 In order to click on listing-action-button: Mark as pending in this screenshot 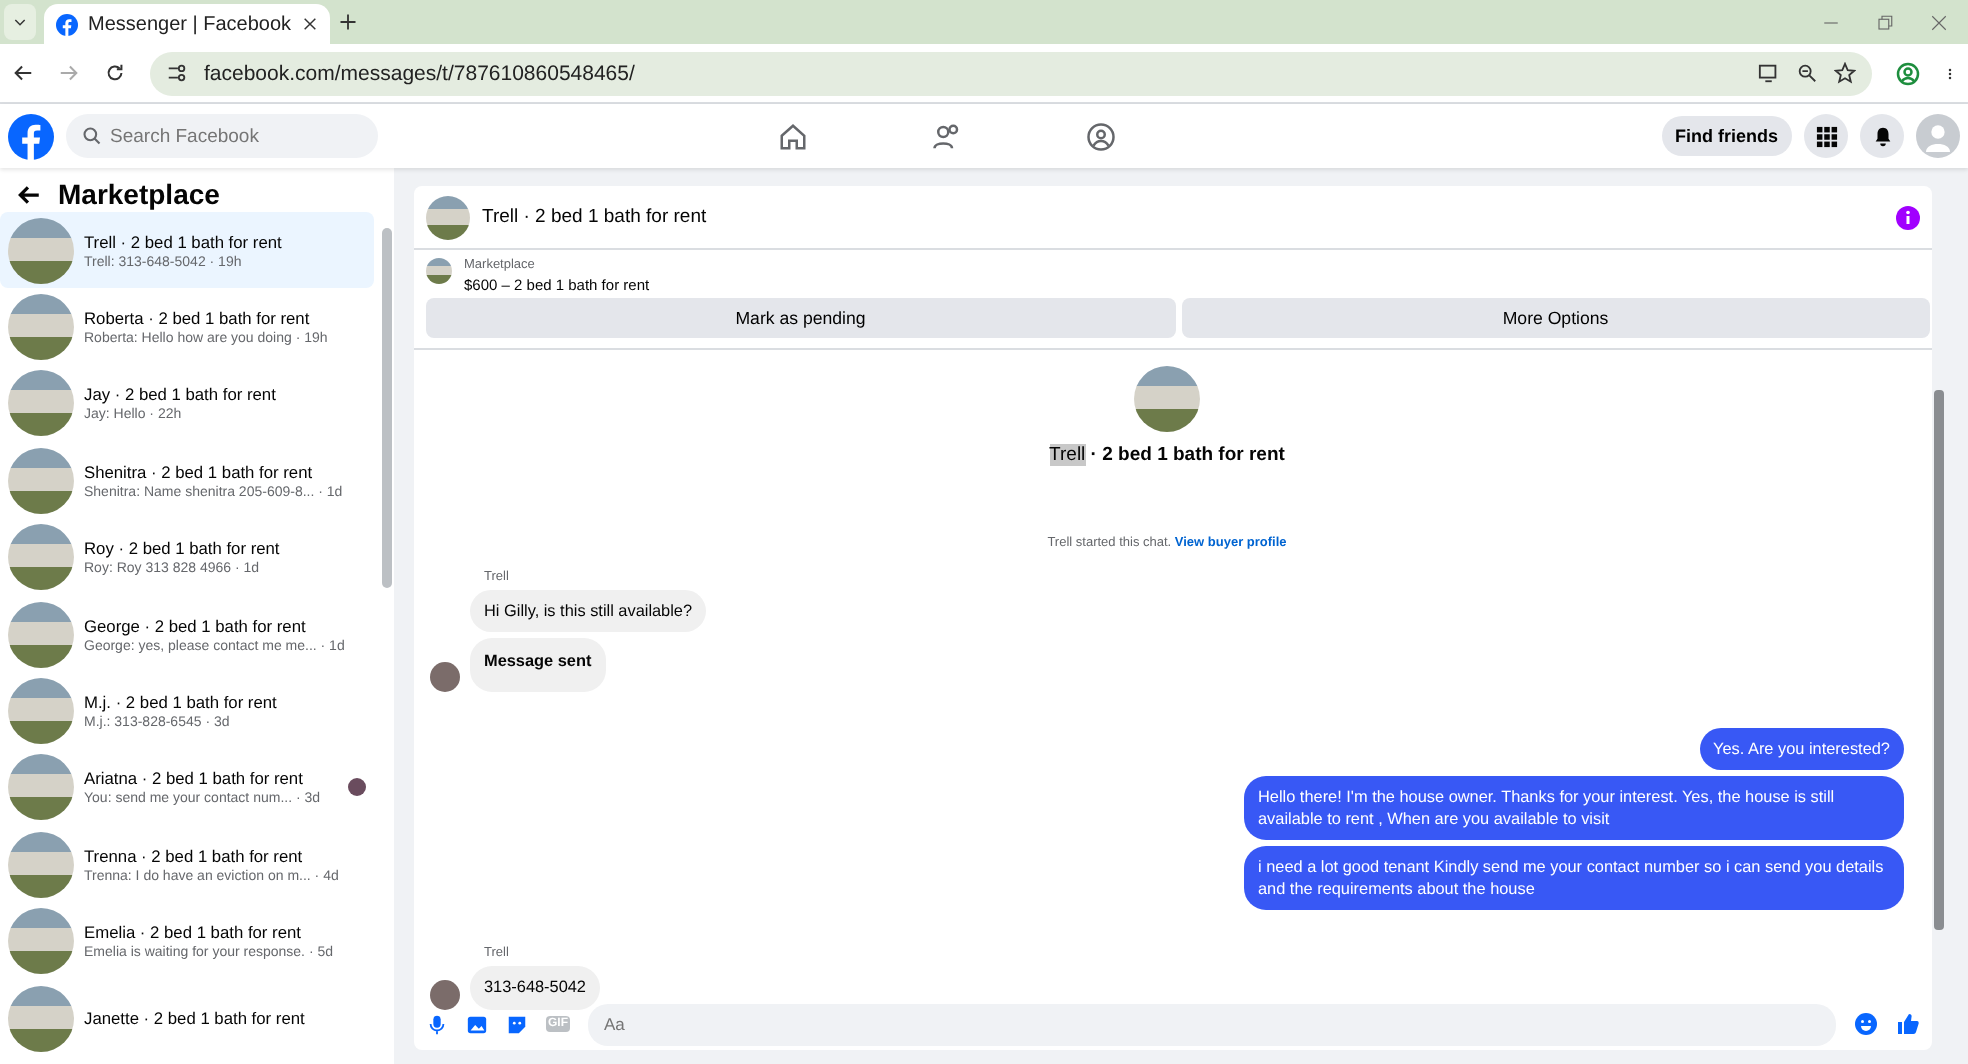, I will do `click(800, 318)`.